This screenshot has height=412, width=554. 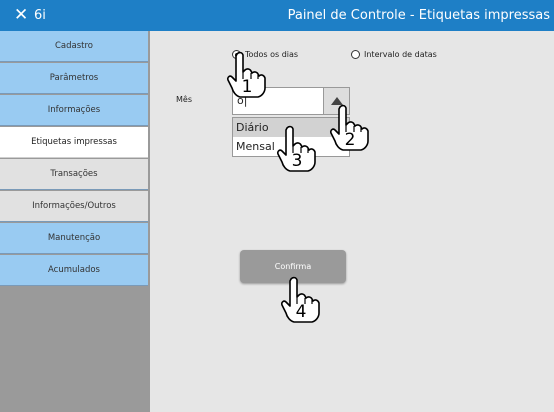 What do you see at coordinates (297, 161) in the screenshot?
I see `marker-number: 3` at bounding box center [297, 161].